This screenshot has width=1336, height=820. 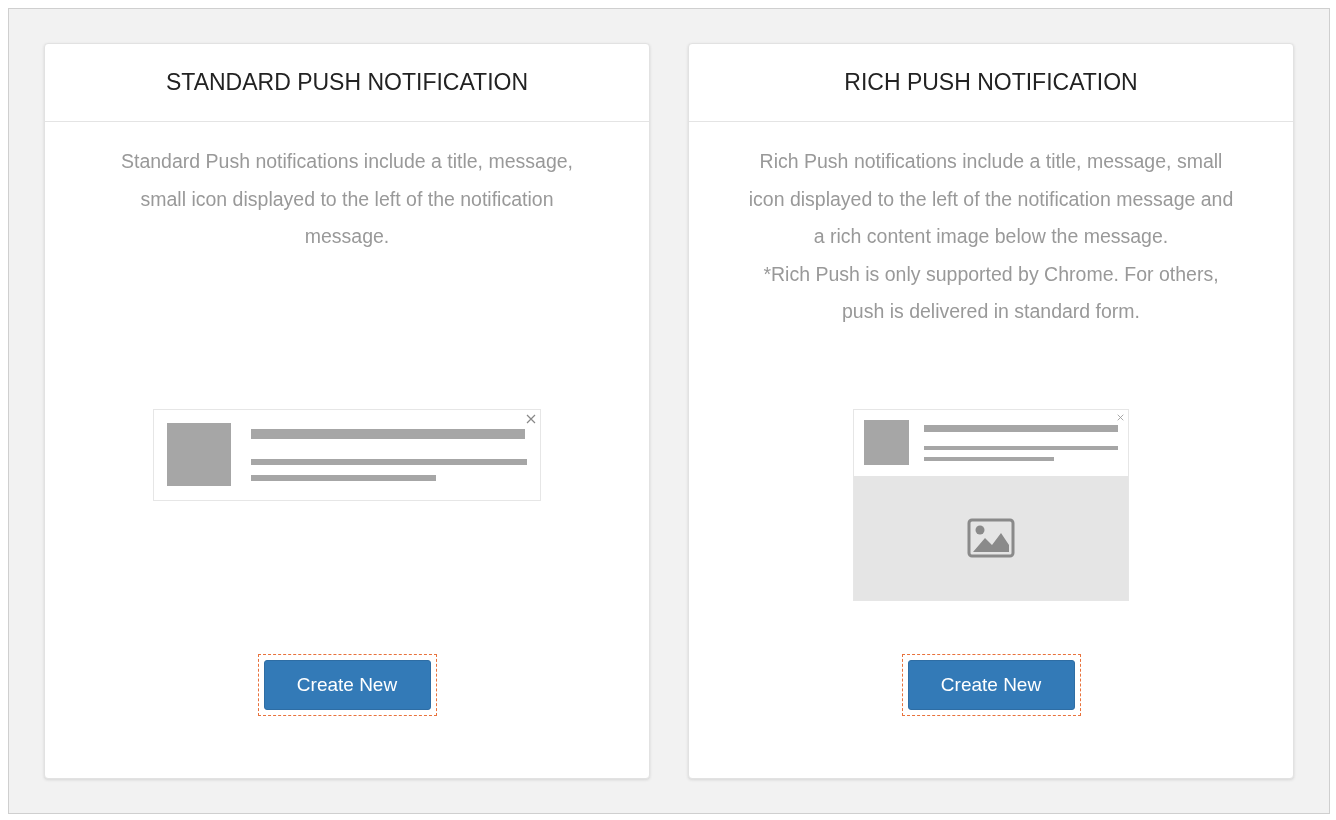 What do you see at coordinates (991, 537) in the screenshot?
I see `image-icon` at bounding box center [991, 537].